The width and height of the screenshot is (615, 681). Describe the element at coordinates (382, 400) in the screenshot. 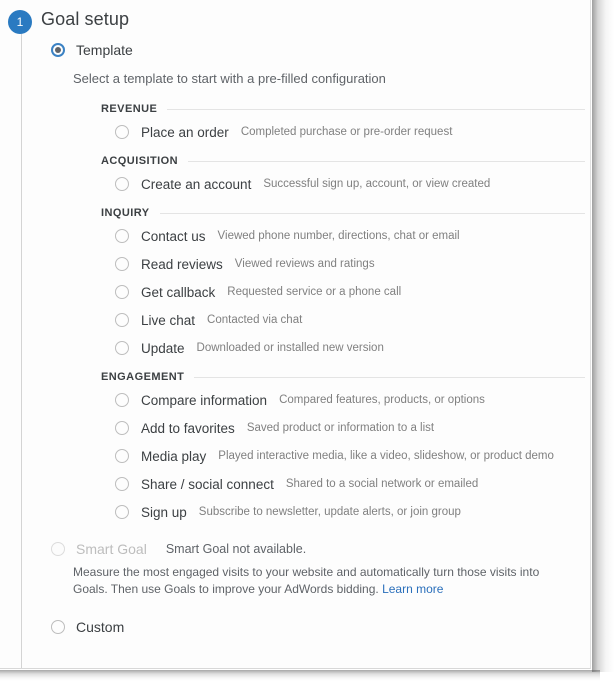

I see `template-option-description: Compared features, products, or options` at that location.